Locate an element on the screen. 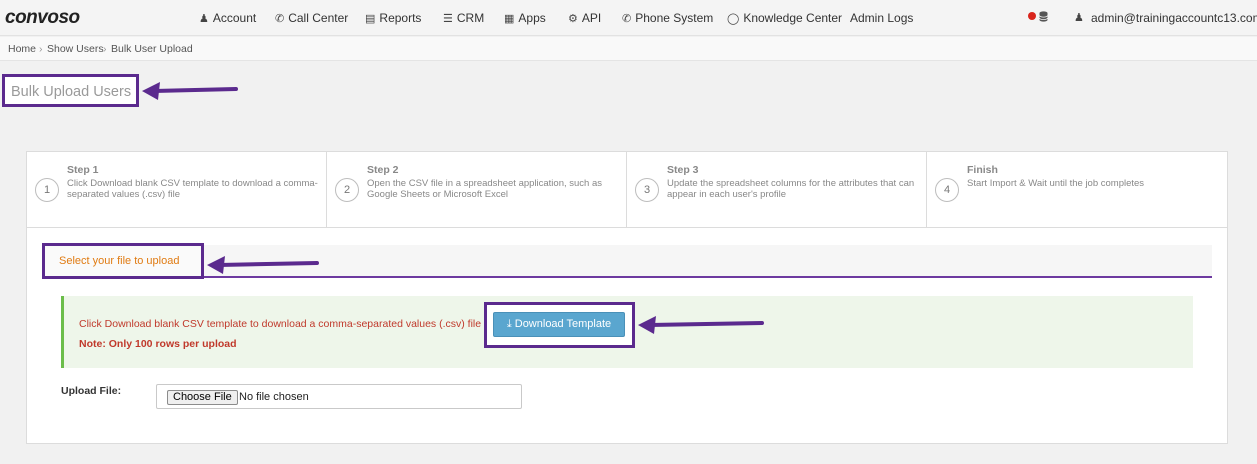  nav-reports: ▤ Reports is located at coordinates (393, 18).